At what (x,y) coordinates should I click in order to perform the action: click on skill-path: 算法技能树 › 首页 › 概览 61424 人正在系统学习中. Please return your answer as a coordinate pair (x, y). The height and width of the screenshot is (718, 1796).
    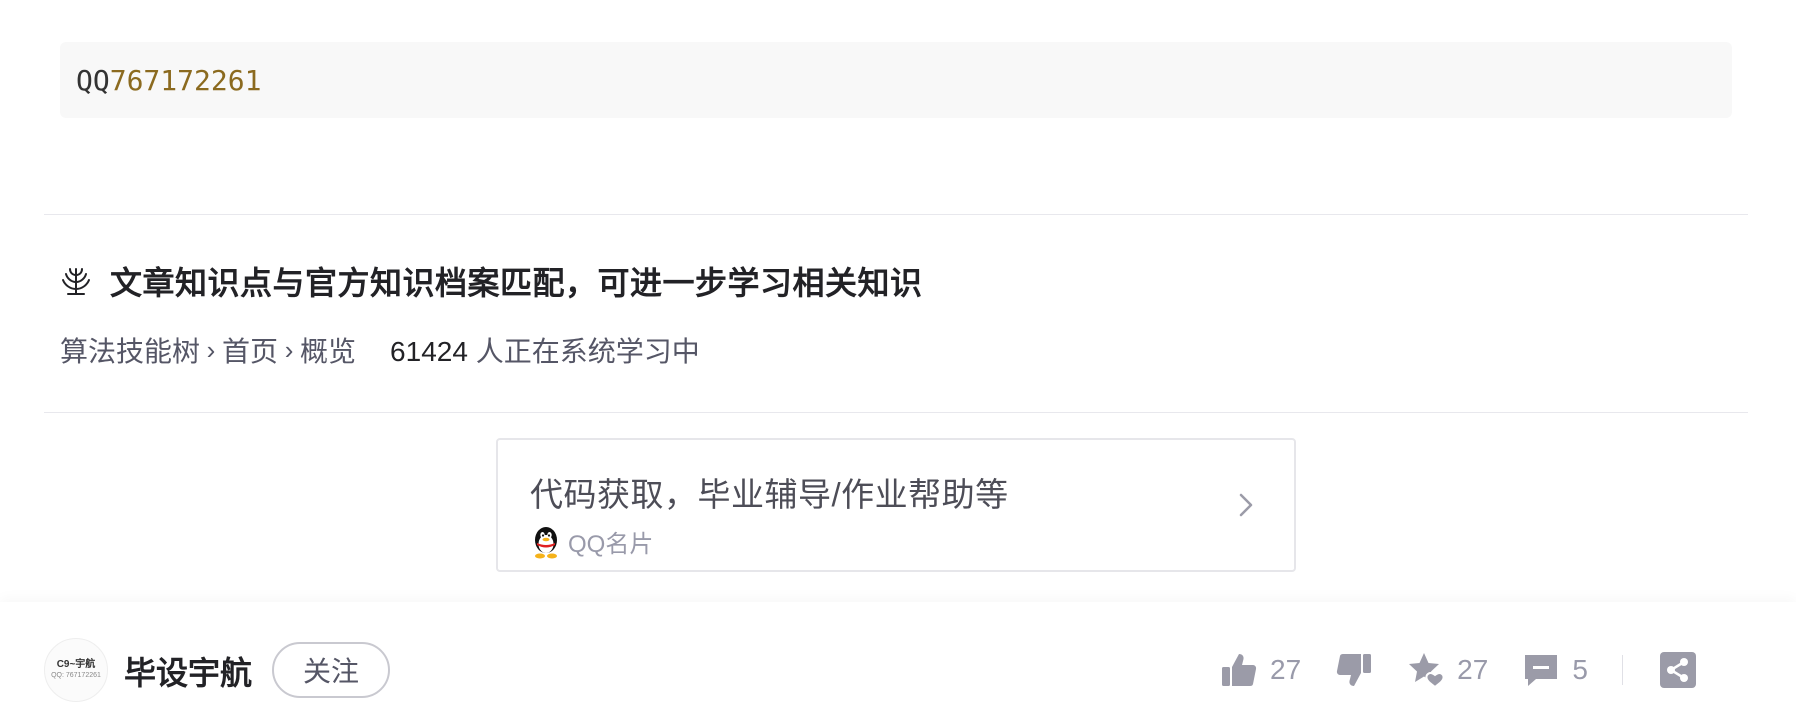
    Looking at the image, I should click on (380, 350).